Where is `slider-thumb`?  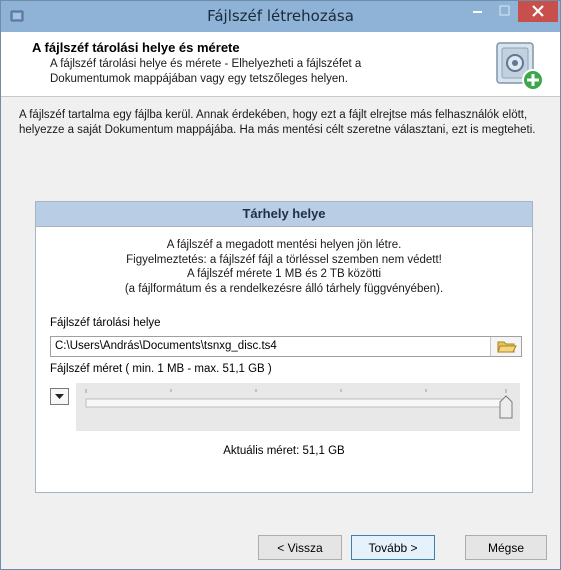
slider-thumb is located at coordinates (506, 407).